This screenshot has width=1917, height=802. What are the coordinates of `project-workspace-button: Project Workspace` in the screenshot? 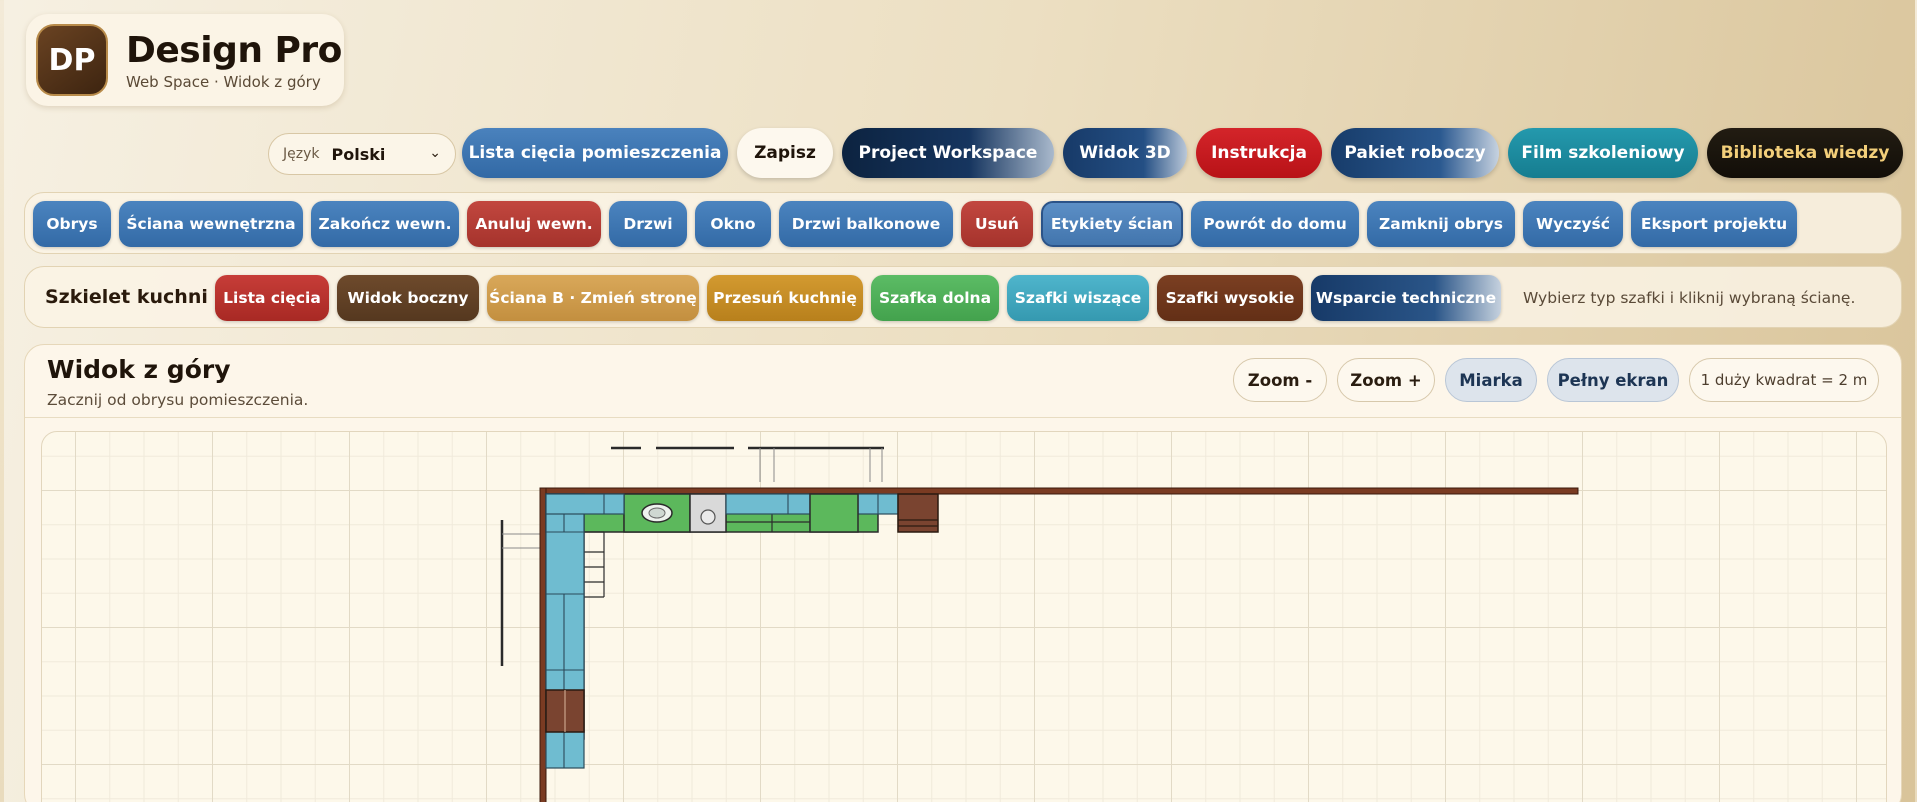 It's located at (948, 153).